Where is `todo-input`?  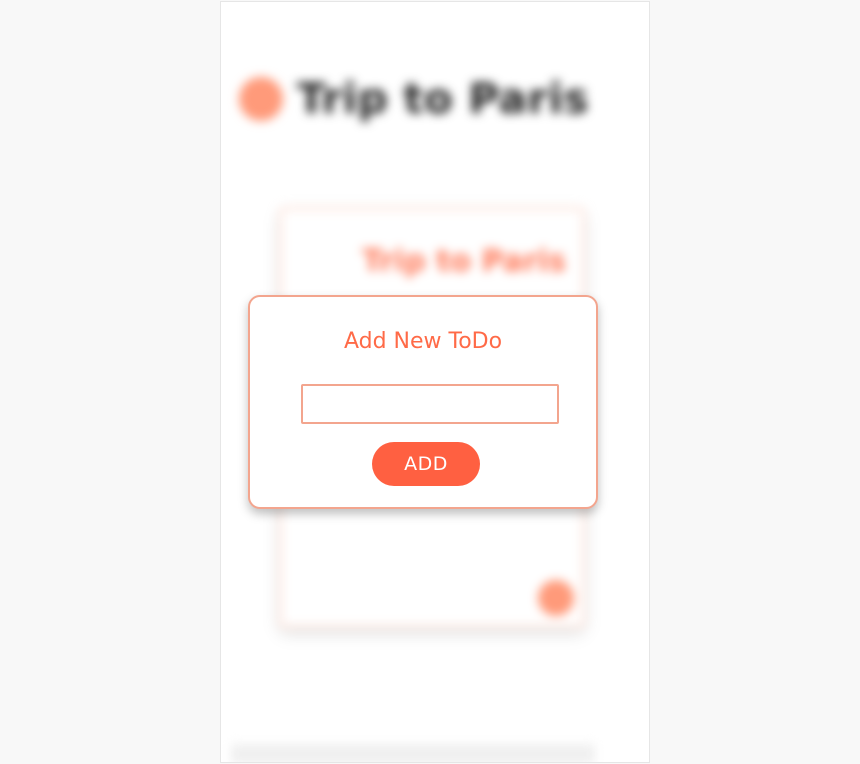
todo-input is located at coordinates (430, 404).